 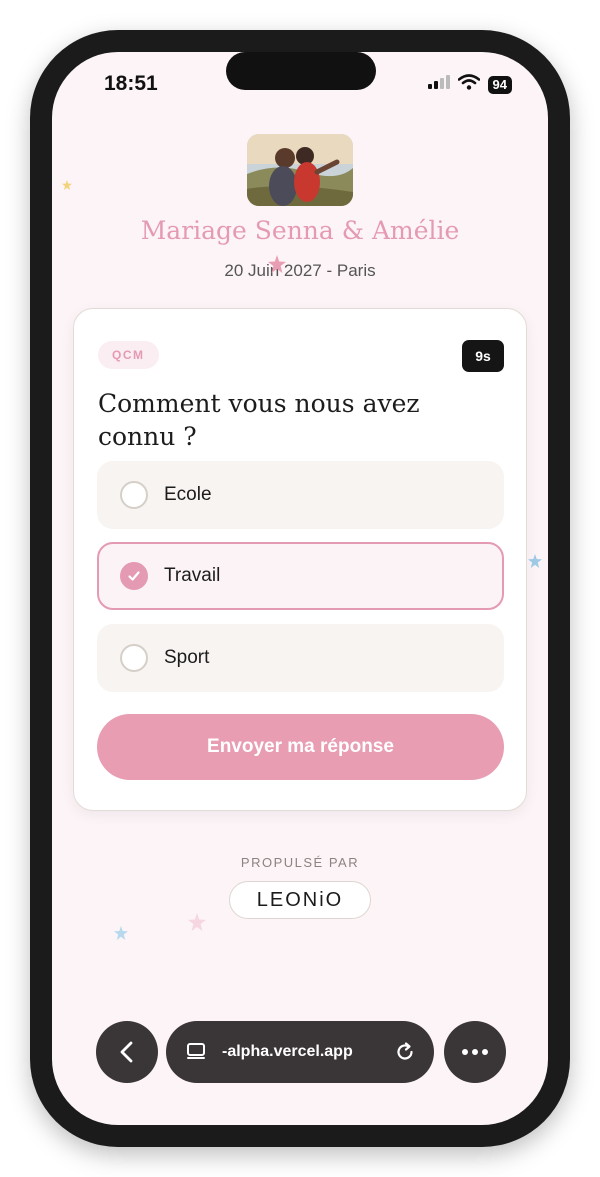 I want to click on countdown-timer: 9s, so click(x=483, y=356).